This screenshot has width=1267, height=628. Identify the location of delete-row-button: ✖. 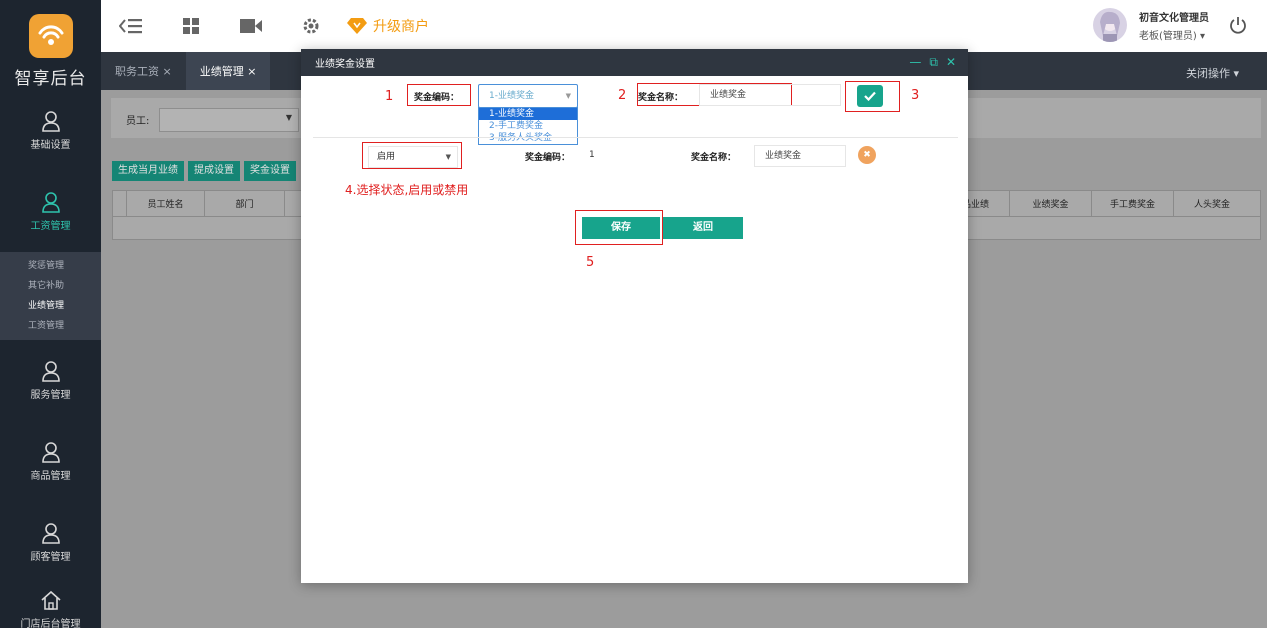
(867, 155).